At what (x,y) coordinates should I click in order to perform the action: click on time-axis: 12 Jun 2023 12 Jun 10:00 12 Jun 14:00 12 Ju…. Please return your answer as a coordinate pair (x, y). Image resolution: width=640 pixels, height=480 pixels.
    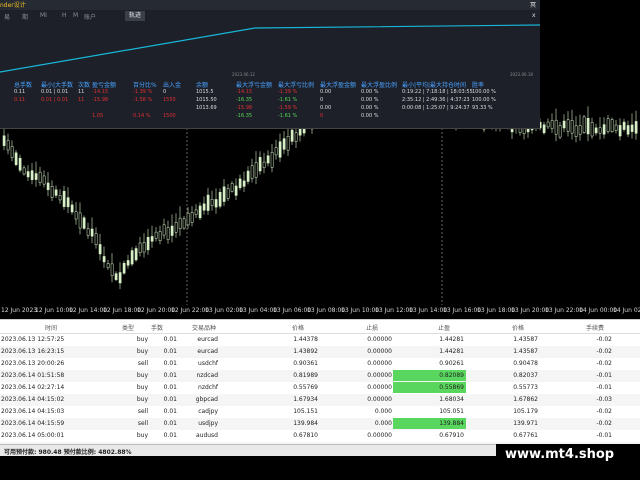
    Looking at the image, I should click on (320, 311).